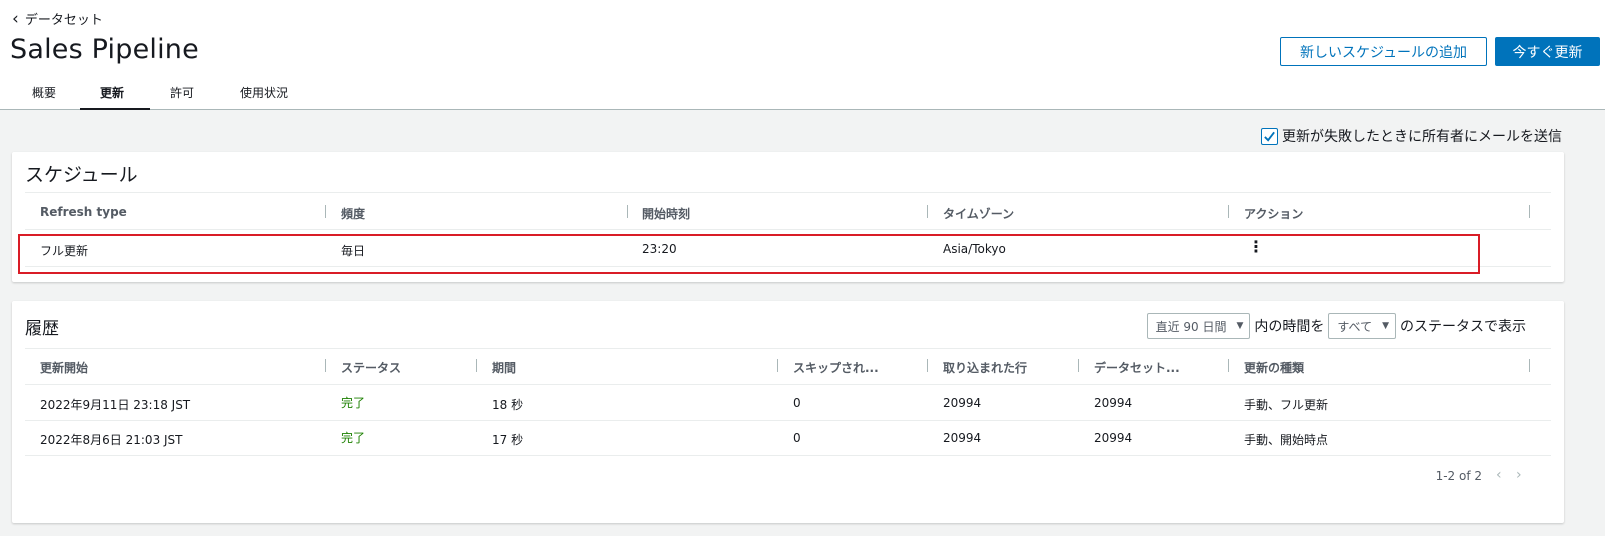 The image size is (1605, 536). I want to click on date-range-value: 直近 90 日間, so click(1191, 326).